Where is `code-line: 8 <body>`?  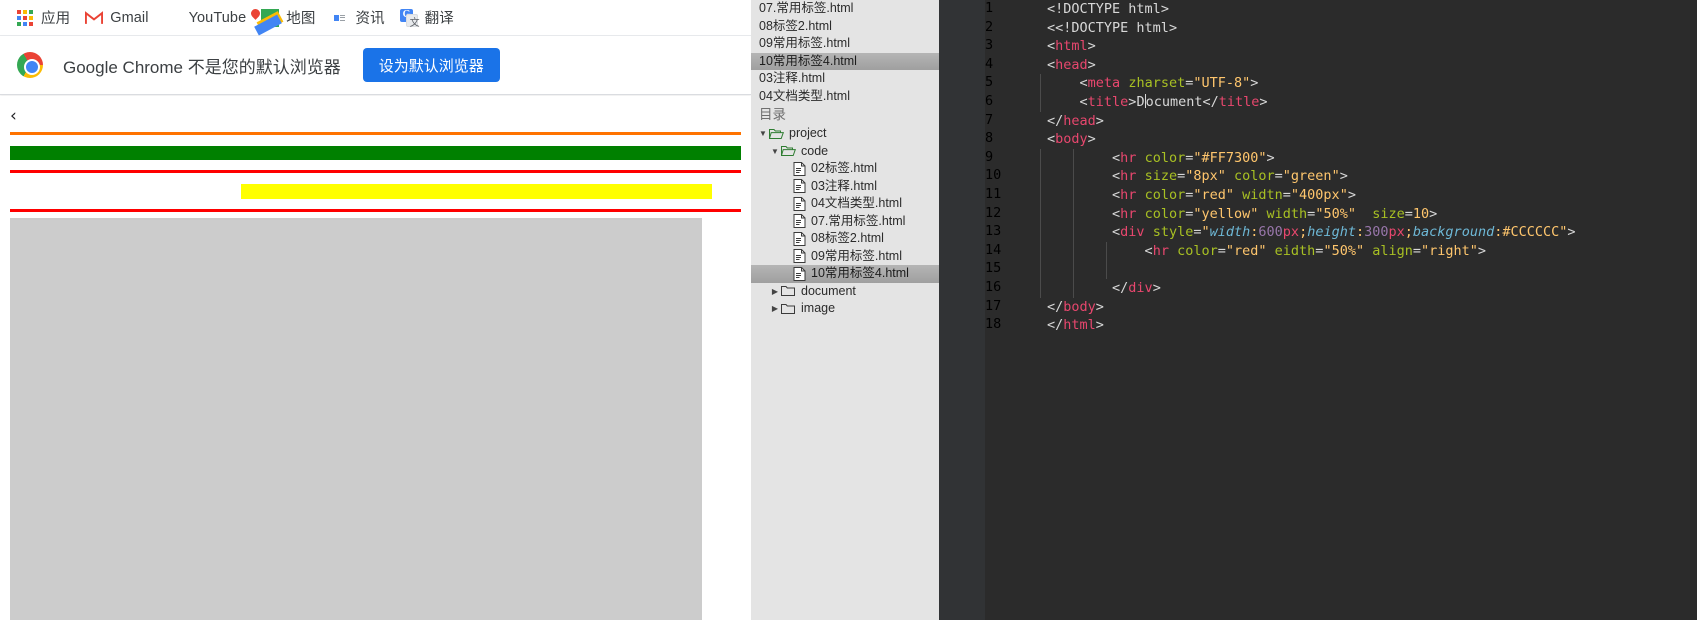 code-line: 8 <body> is located at coordinates (1341, 139).